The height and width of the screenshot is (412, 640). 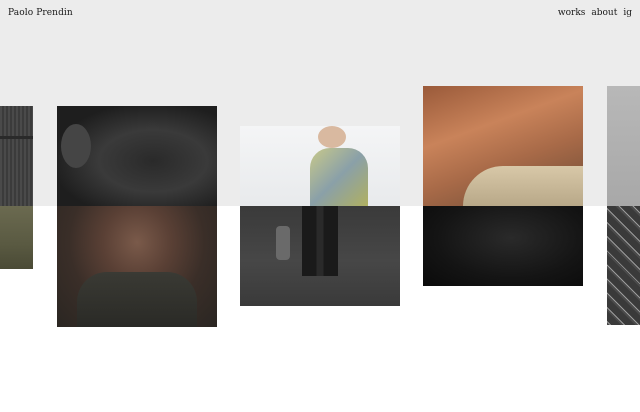 What do you see at coordinates (627, 13) in the screenshot?
I see `nav-ig-link: ig` at bounding box center [627, 13].